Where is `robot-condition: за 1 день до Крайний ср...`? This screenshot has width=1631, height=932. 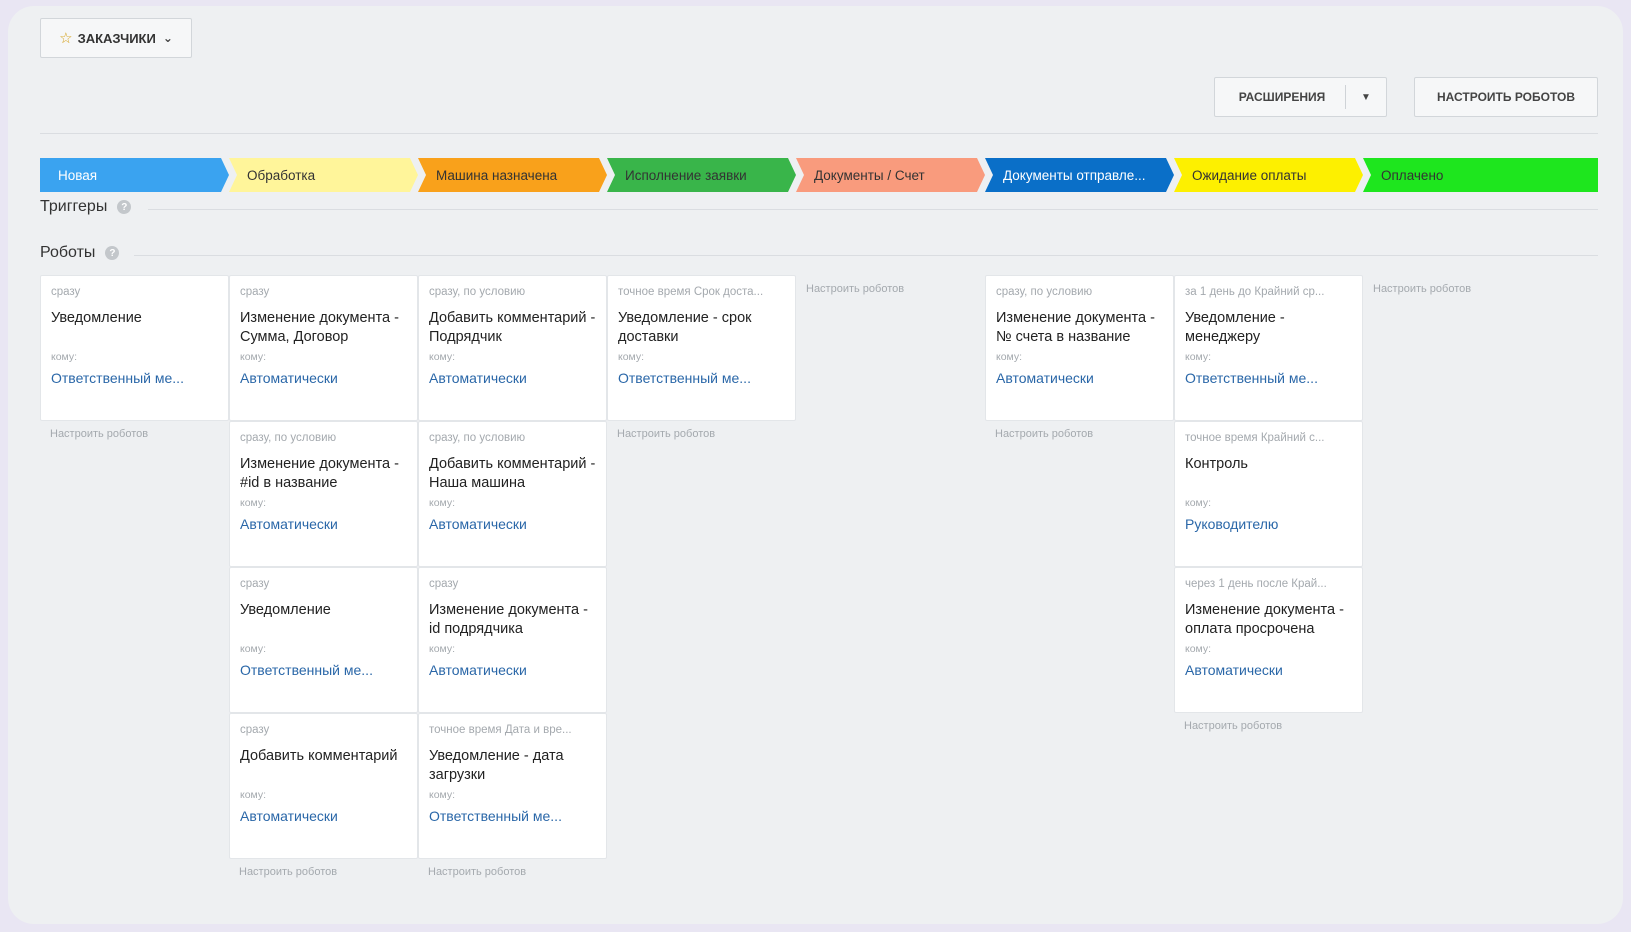
robot-condition: за 1 день до Крайний ср... is located at coordinates (1255, 292).